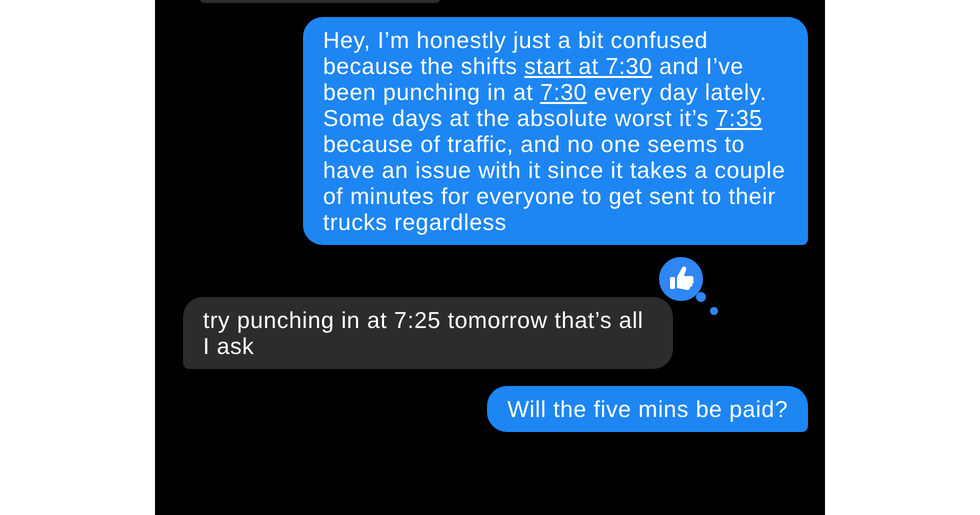 The width and height of the screenshot is (980, 515). Describe the element at coordinates (588, 66) in the screenshot. I see `time-link: start at 7:30` at that location.